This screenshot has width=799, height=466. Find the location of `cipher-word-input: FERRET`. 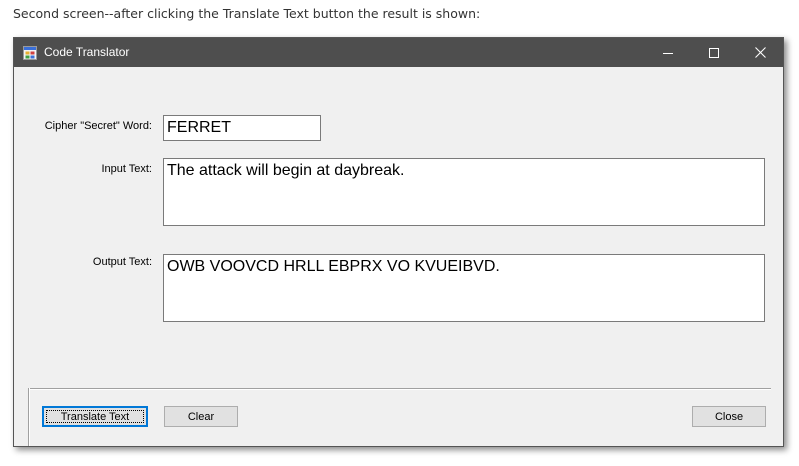

cipher-word-input: FERRET is located at coordinates (242, 128).